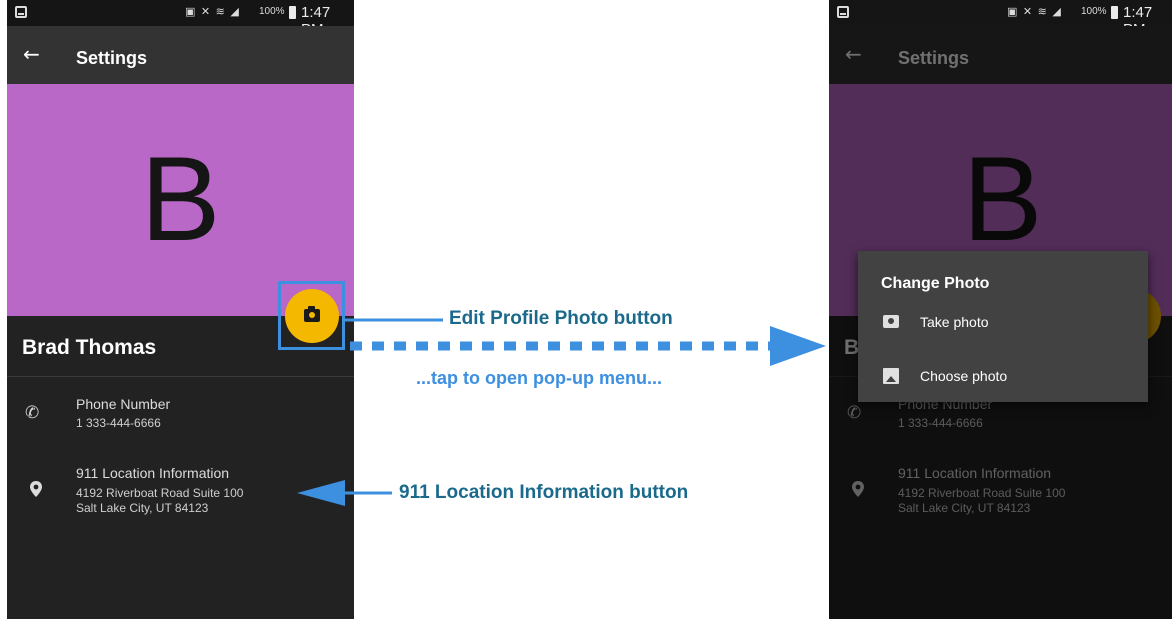 This screenshot has height=619, width=1172. What do you see at coordinates (321, 493) in the screenshot?
I see `location-arrow-head` at bounding box center [321, 493].